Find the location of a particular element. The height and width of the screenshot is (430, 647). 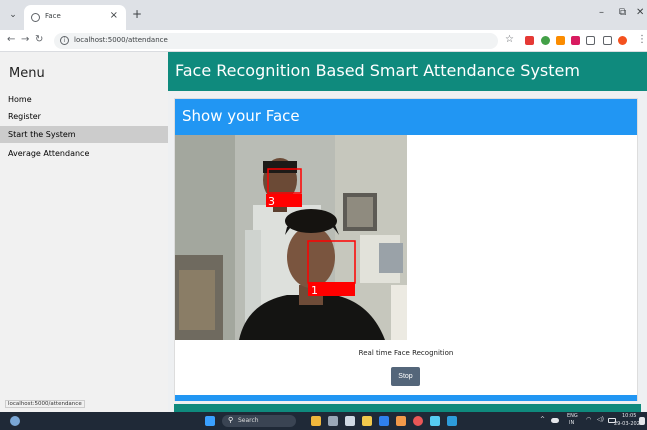

sidebar-item-average-attendance: Average Attendance is located at coordinates (84, 153).